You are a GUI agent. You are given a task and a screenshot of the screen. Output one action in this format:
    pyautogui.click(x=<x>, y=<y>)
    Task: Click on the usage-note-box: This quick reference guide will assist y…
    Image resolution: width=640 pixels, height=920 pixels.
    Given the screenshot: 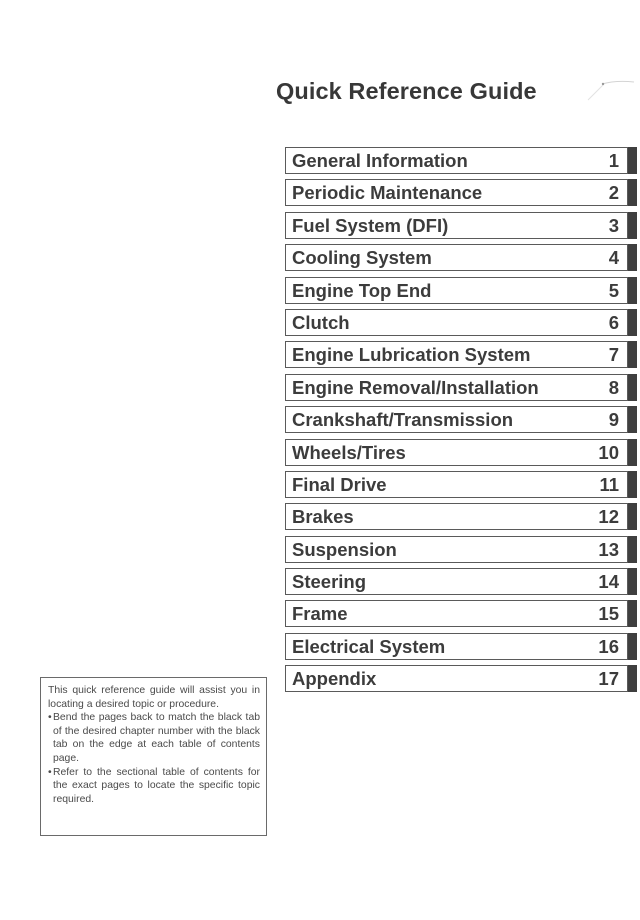 What is the action you would take?
    pyautogui.click(x=153, y=756)
    